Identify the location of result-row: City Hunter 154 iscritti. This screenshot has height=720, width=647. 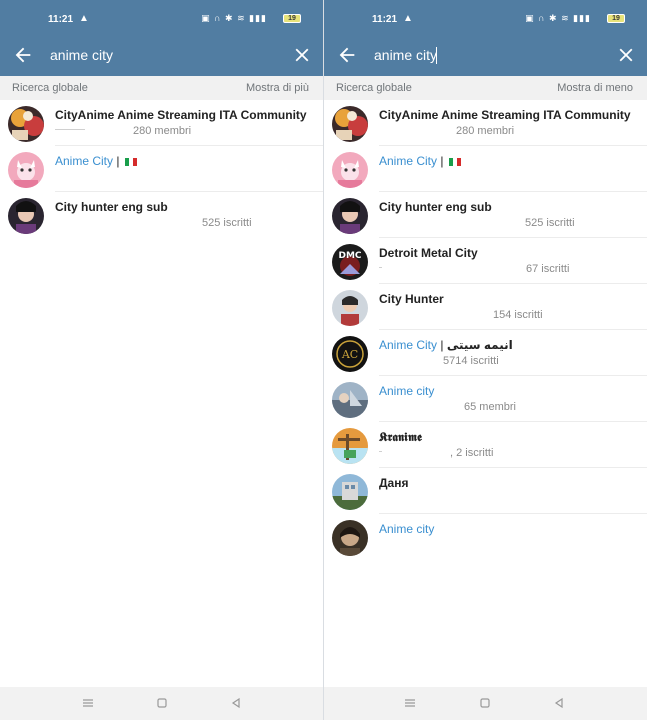
(485, 307).